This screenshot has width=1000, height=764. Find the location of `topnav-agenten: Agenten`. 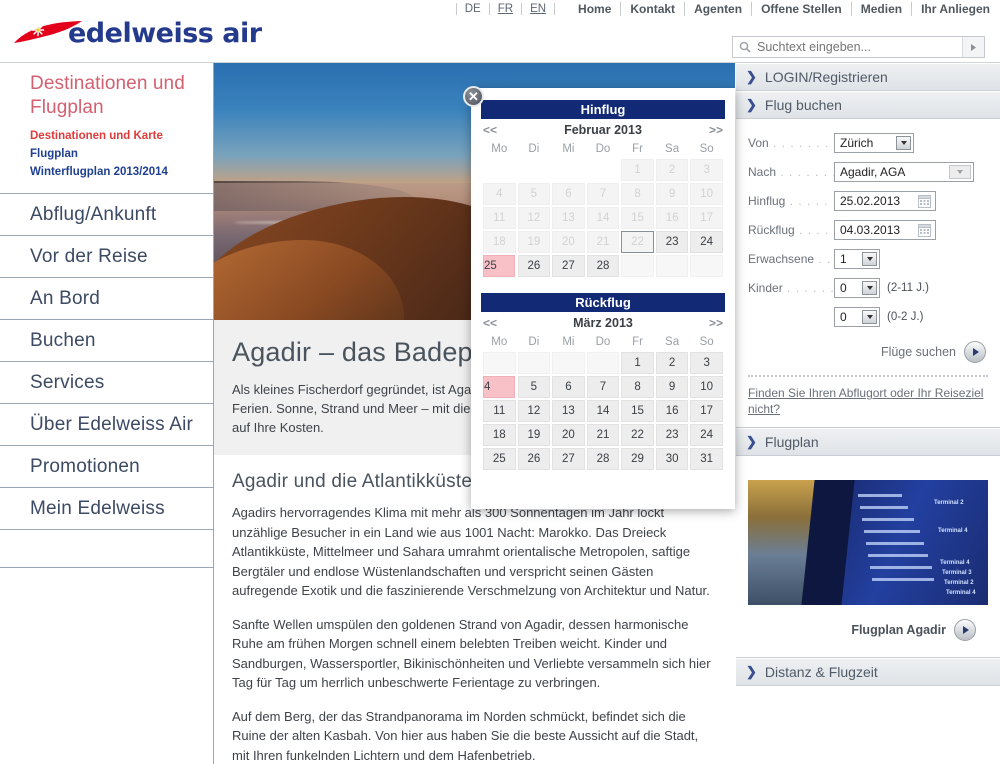

topnav-agenten: Agenten is located at coordinates (719, 9).